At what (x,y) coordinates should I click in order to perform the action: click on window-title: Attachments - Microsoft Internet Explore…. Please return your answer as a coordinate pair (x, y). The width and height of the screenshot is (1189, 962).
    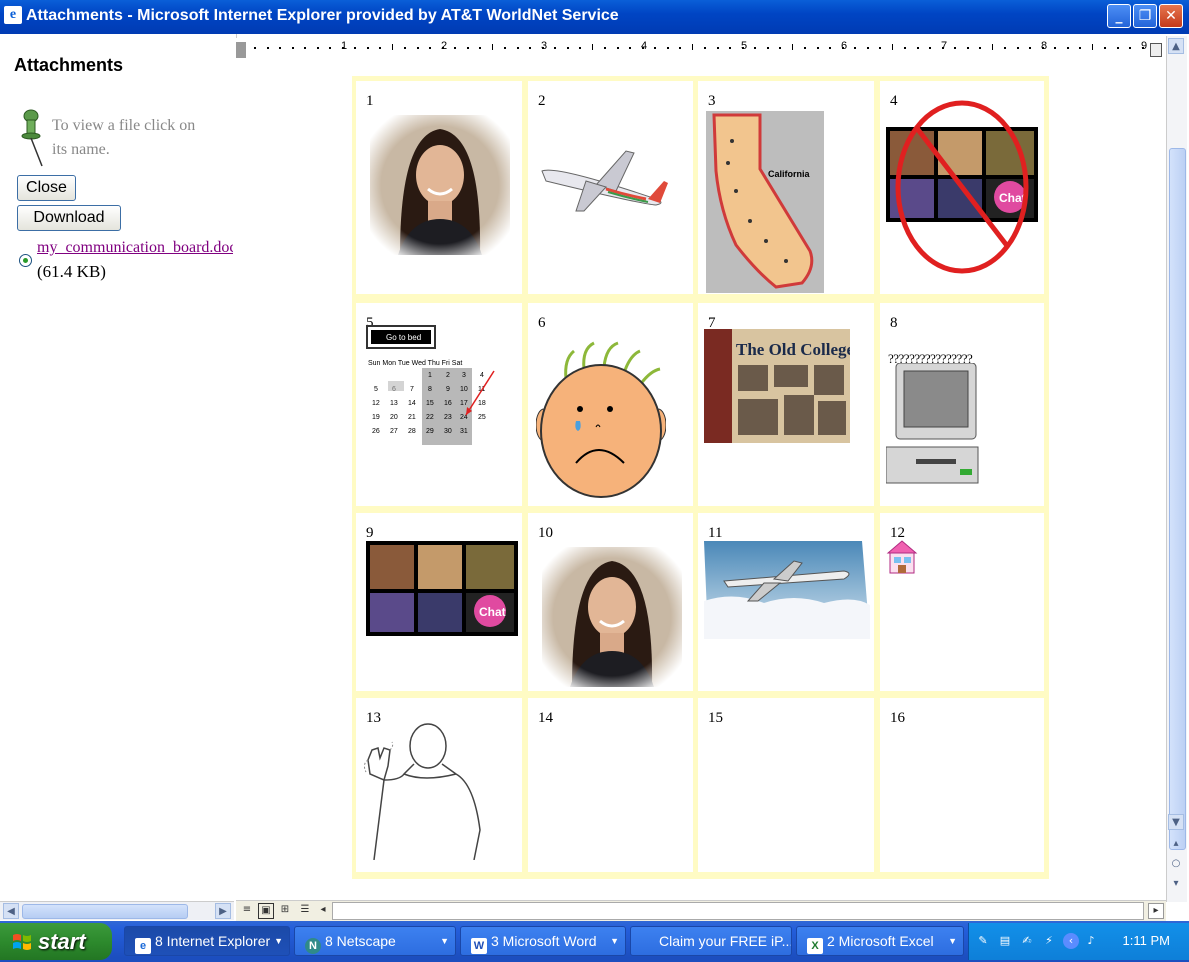
    Looking at the image, I should click on (322, 15).